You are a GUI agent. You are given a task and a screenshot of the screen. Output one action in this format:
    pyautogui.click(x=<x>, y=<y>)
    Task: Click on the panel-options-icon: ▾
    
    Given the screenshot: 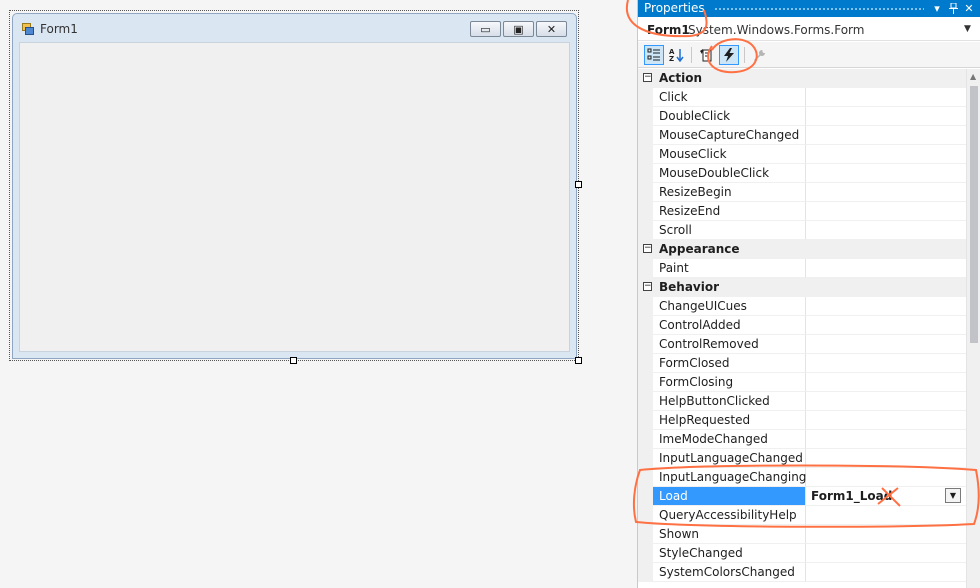 What is the action you would take?
    pyautogui.click(x=937, y=8)
    